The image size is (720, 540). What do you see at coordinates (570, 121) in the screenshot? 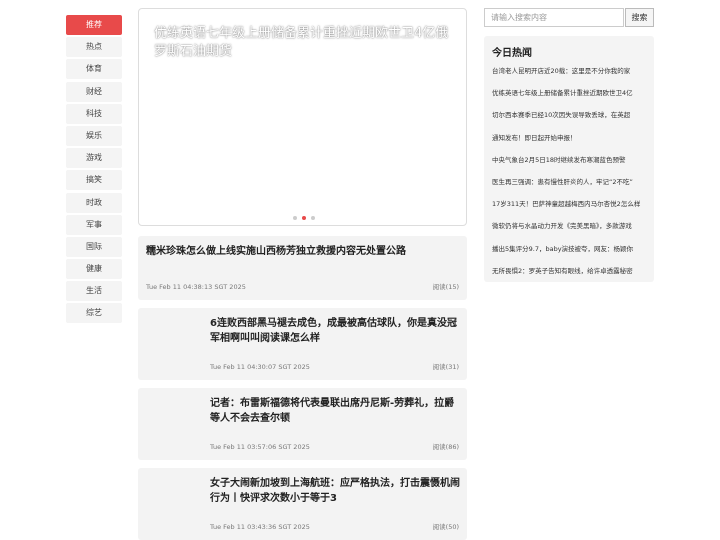
I see `hot-news-item: 切尔西本赛季已经10次因失误导致丢球，在英超` at bounding box center [570, 121].